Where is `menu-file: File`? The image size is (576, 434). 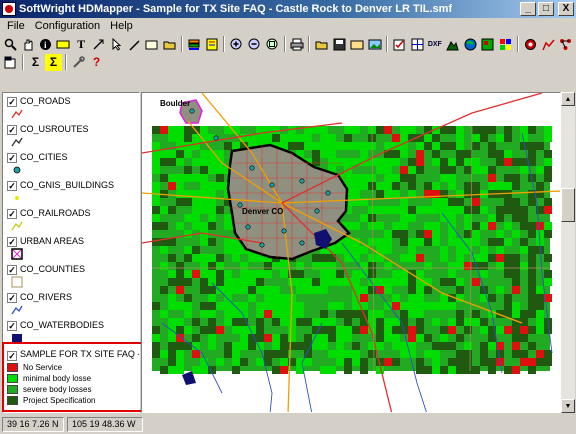
menu-file: File is located at coordinates (16, 26).